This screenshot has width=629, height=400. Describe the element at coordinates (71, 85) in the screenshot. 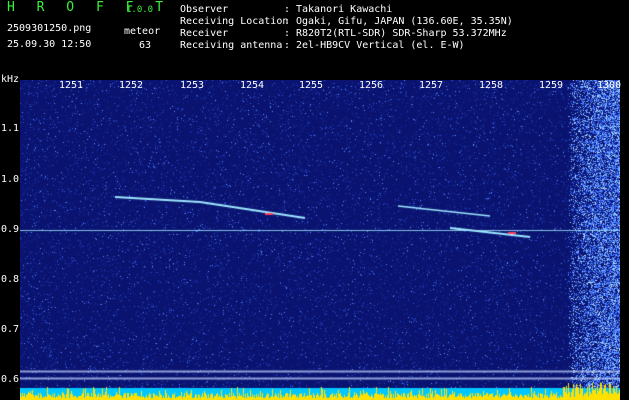

I see `x-tick-label: 1251` at that location.